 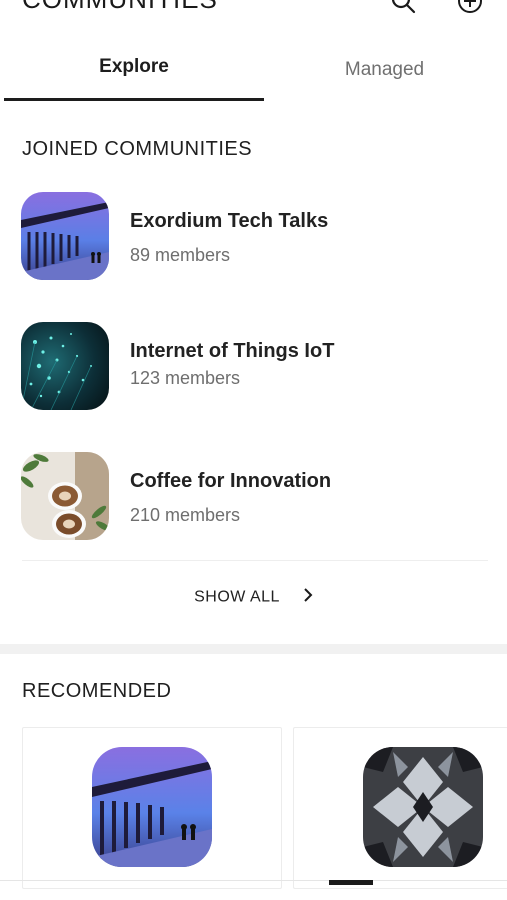 What do you see at coordinates (308, 597) in the screenshot?
I see `chevron-right-icon` at bounding box center [308, 597].